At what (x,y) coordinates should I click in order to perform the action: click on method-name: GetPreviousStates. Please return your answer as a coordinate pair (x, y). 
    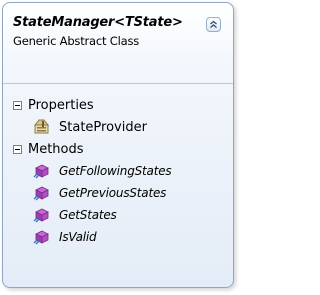
    Looking at the image, I should click on (113, 193).